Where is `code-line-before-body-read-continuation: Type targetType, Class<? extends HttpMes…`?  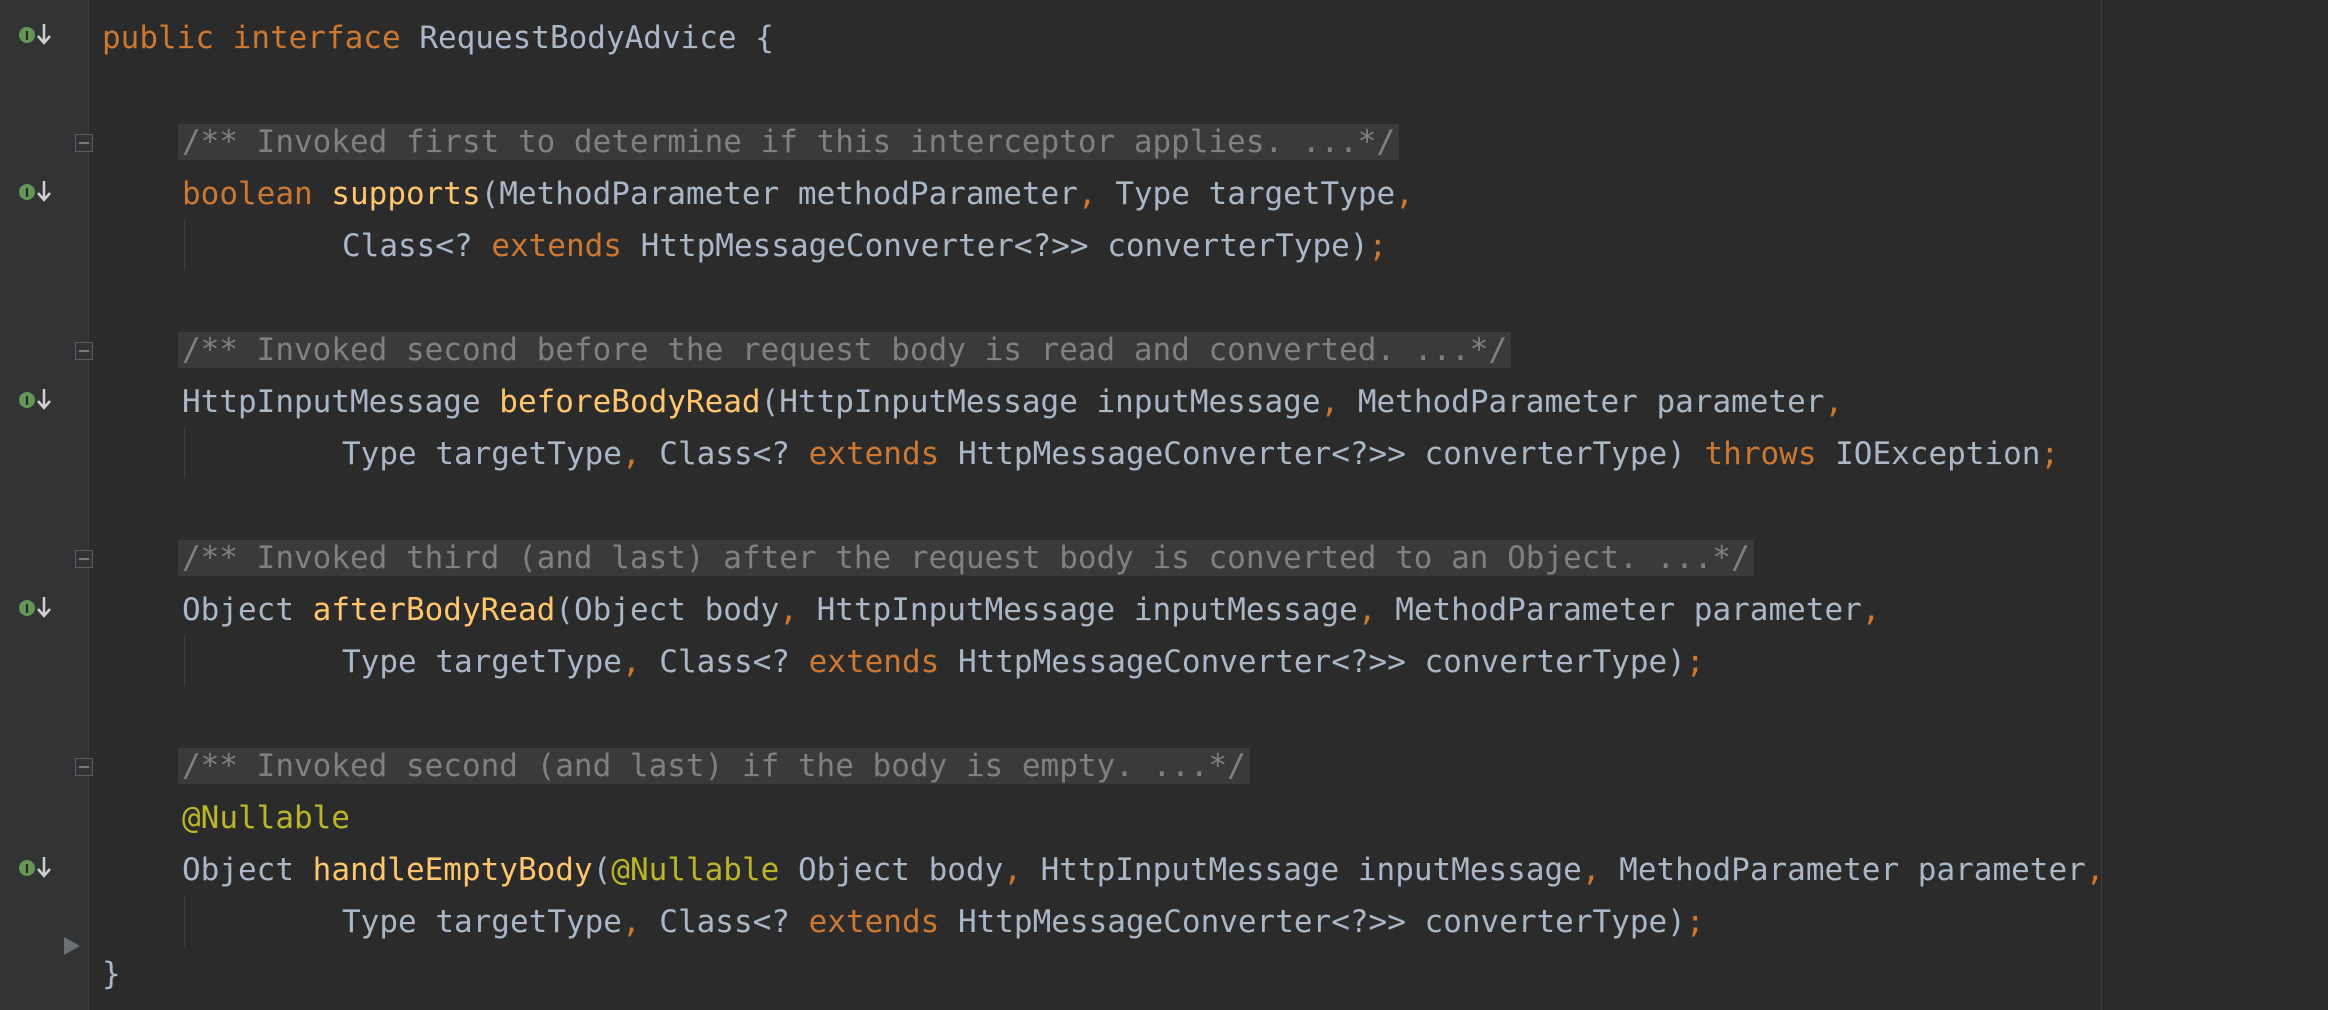 code-line-before-body-read-continuation: Type targetType, Class<? extends HttpMes… is located at coordinates (1200, 454).